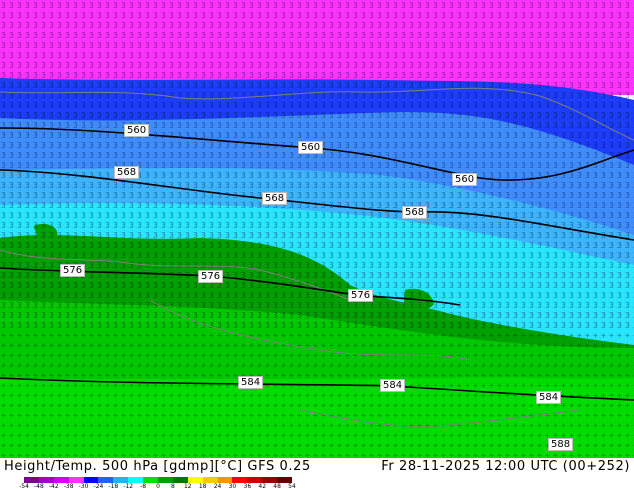 The height and width of the screenshot is (490, 634). Describe the element at coordinates (187, 486) in the screenshot. I see `colorbar-tick-label: 12` at that location.